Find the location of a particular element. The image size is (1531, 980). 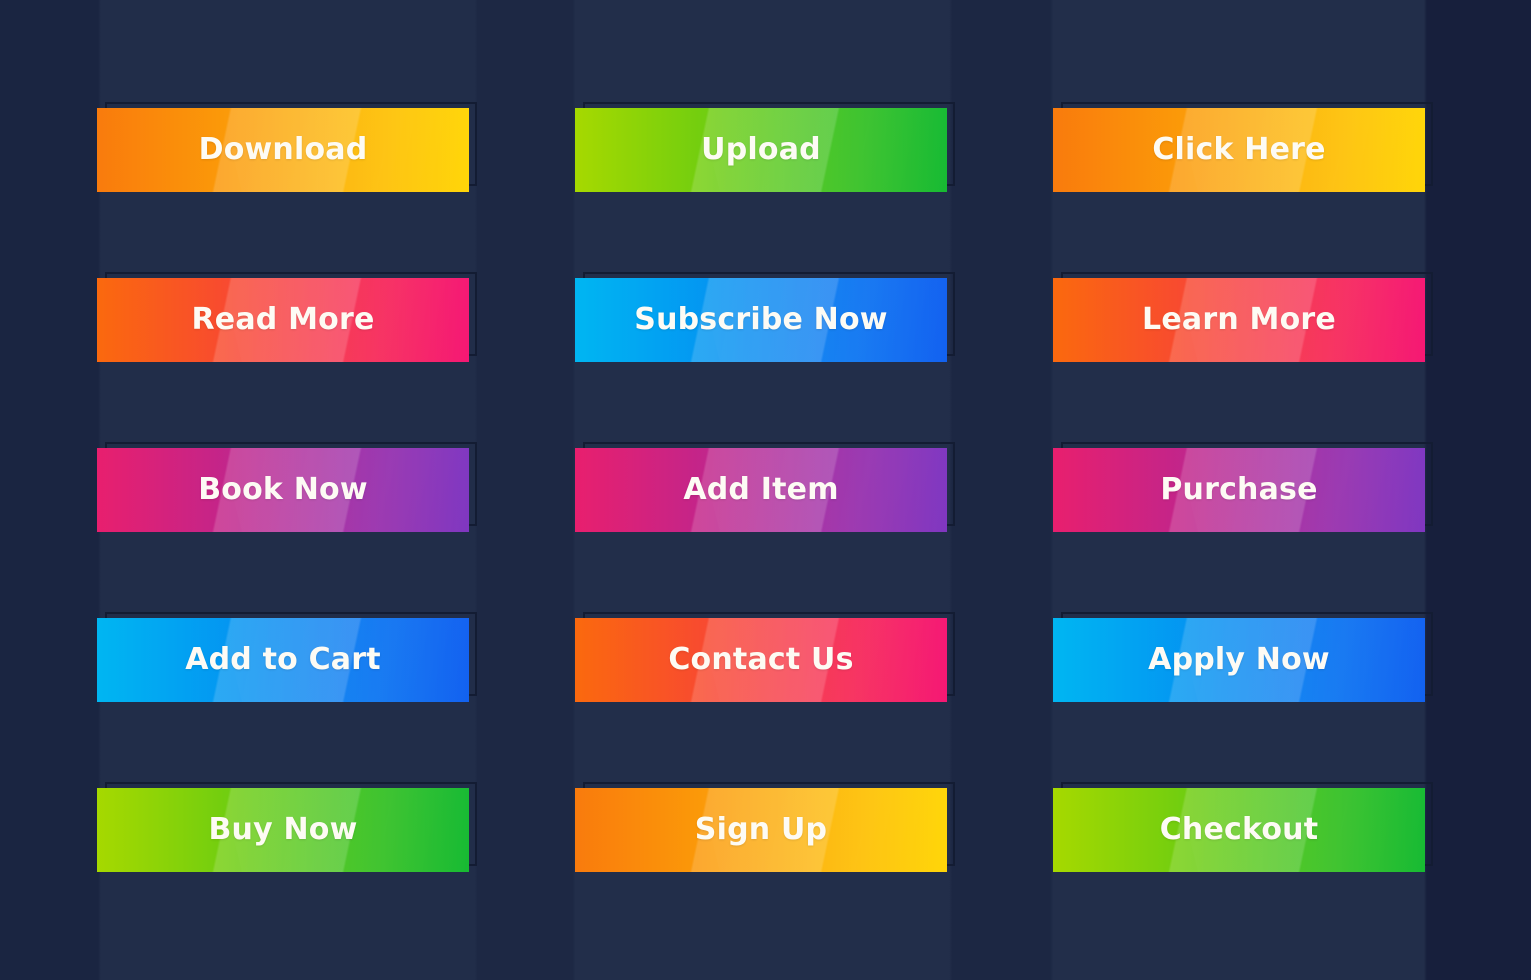

cta-button-read-more: Read More is located at coordinates (287, 319).